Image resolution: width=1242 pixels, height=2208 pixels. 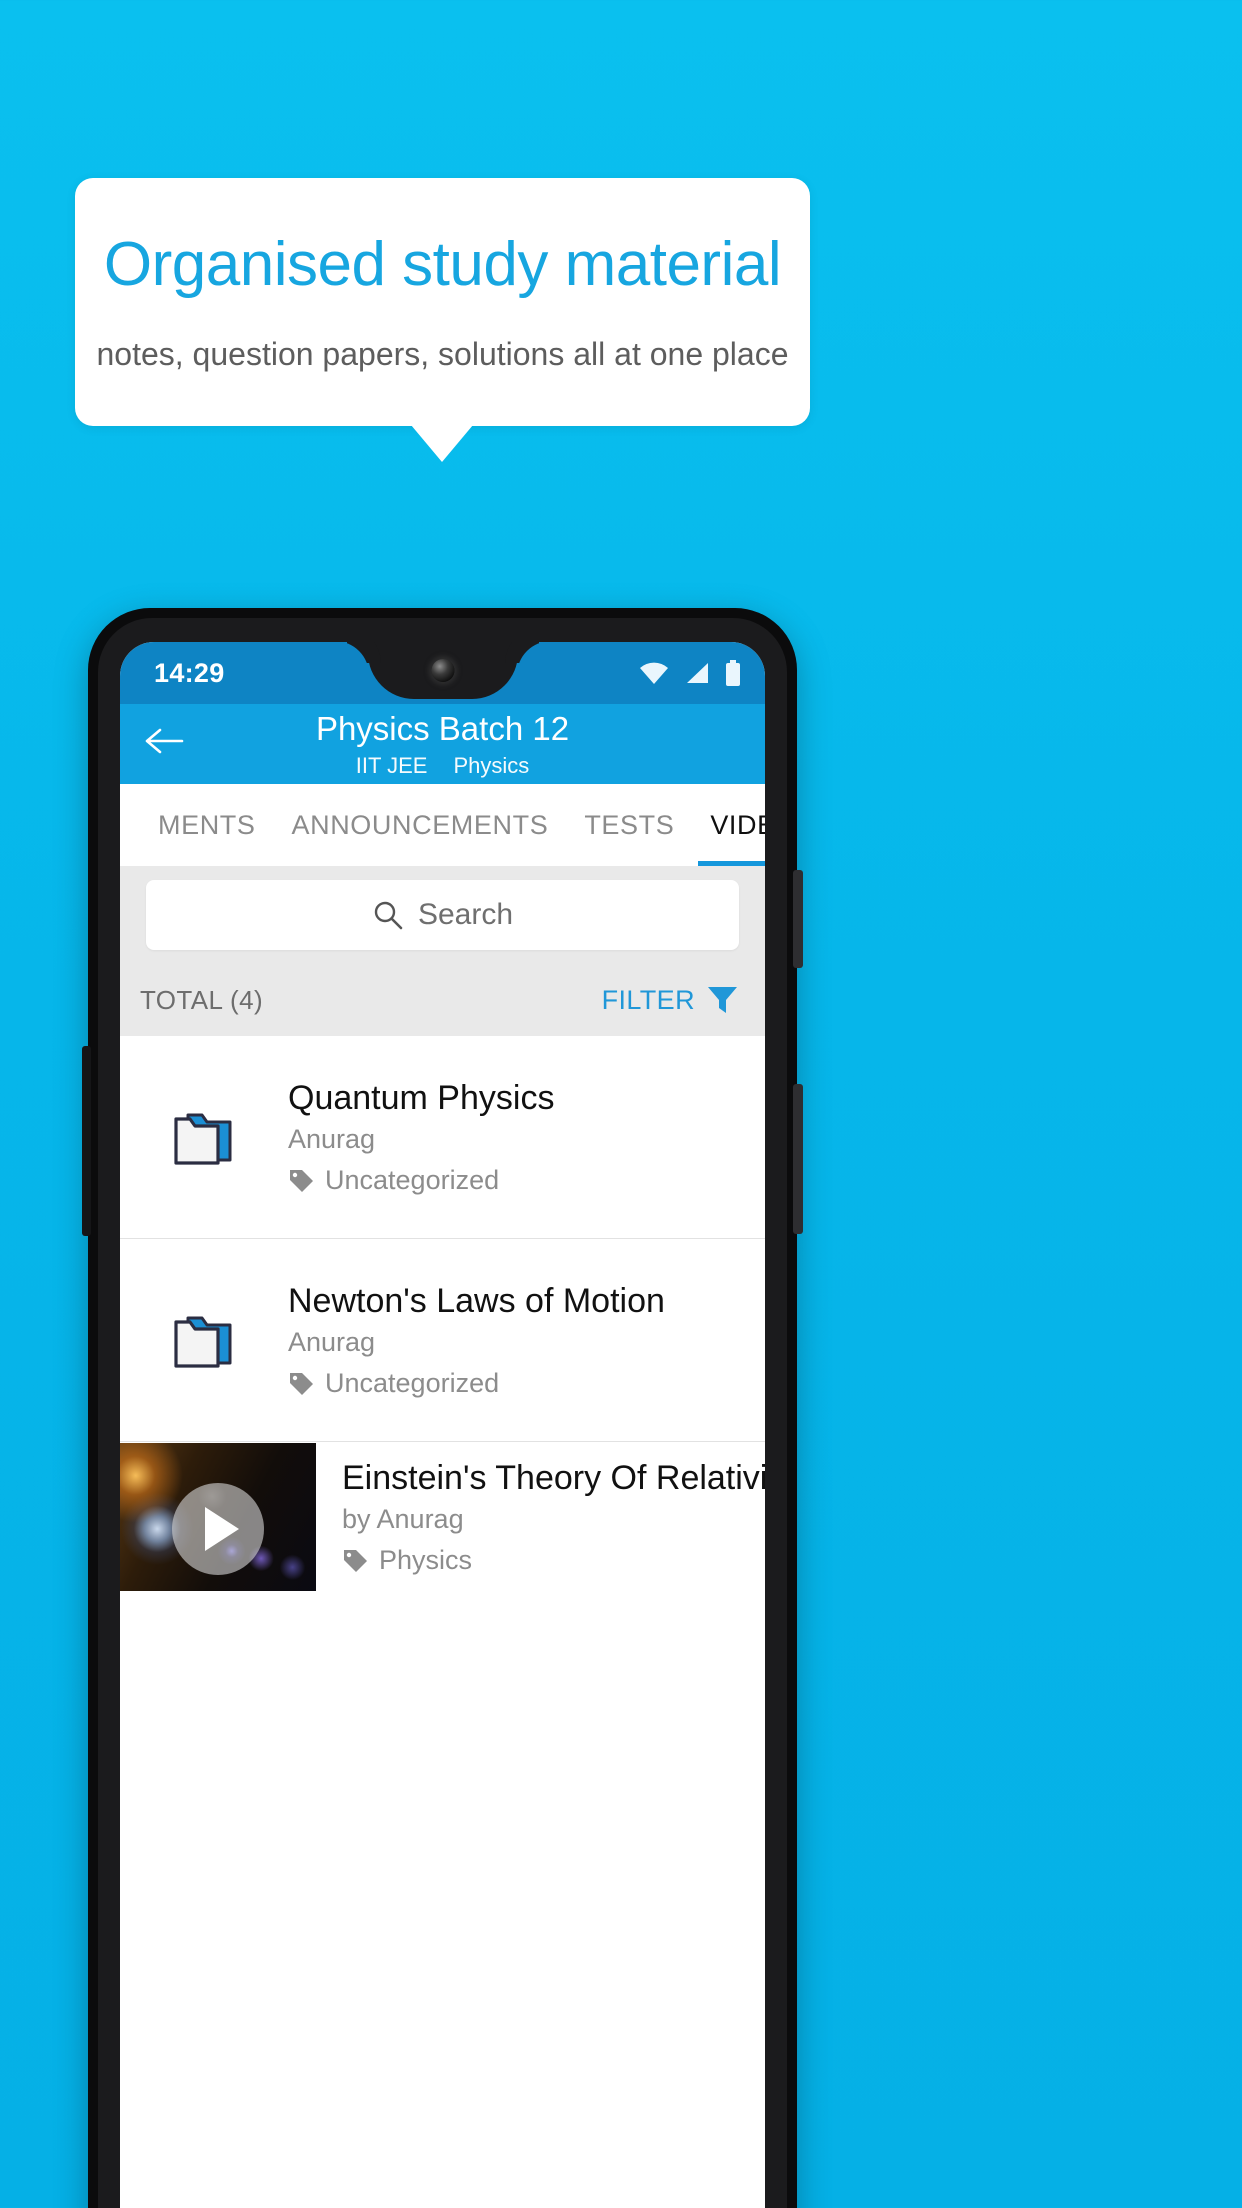 I want to click on status-bar: 14:29, so click(x=442, y=673).